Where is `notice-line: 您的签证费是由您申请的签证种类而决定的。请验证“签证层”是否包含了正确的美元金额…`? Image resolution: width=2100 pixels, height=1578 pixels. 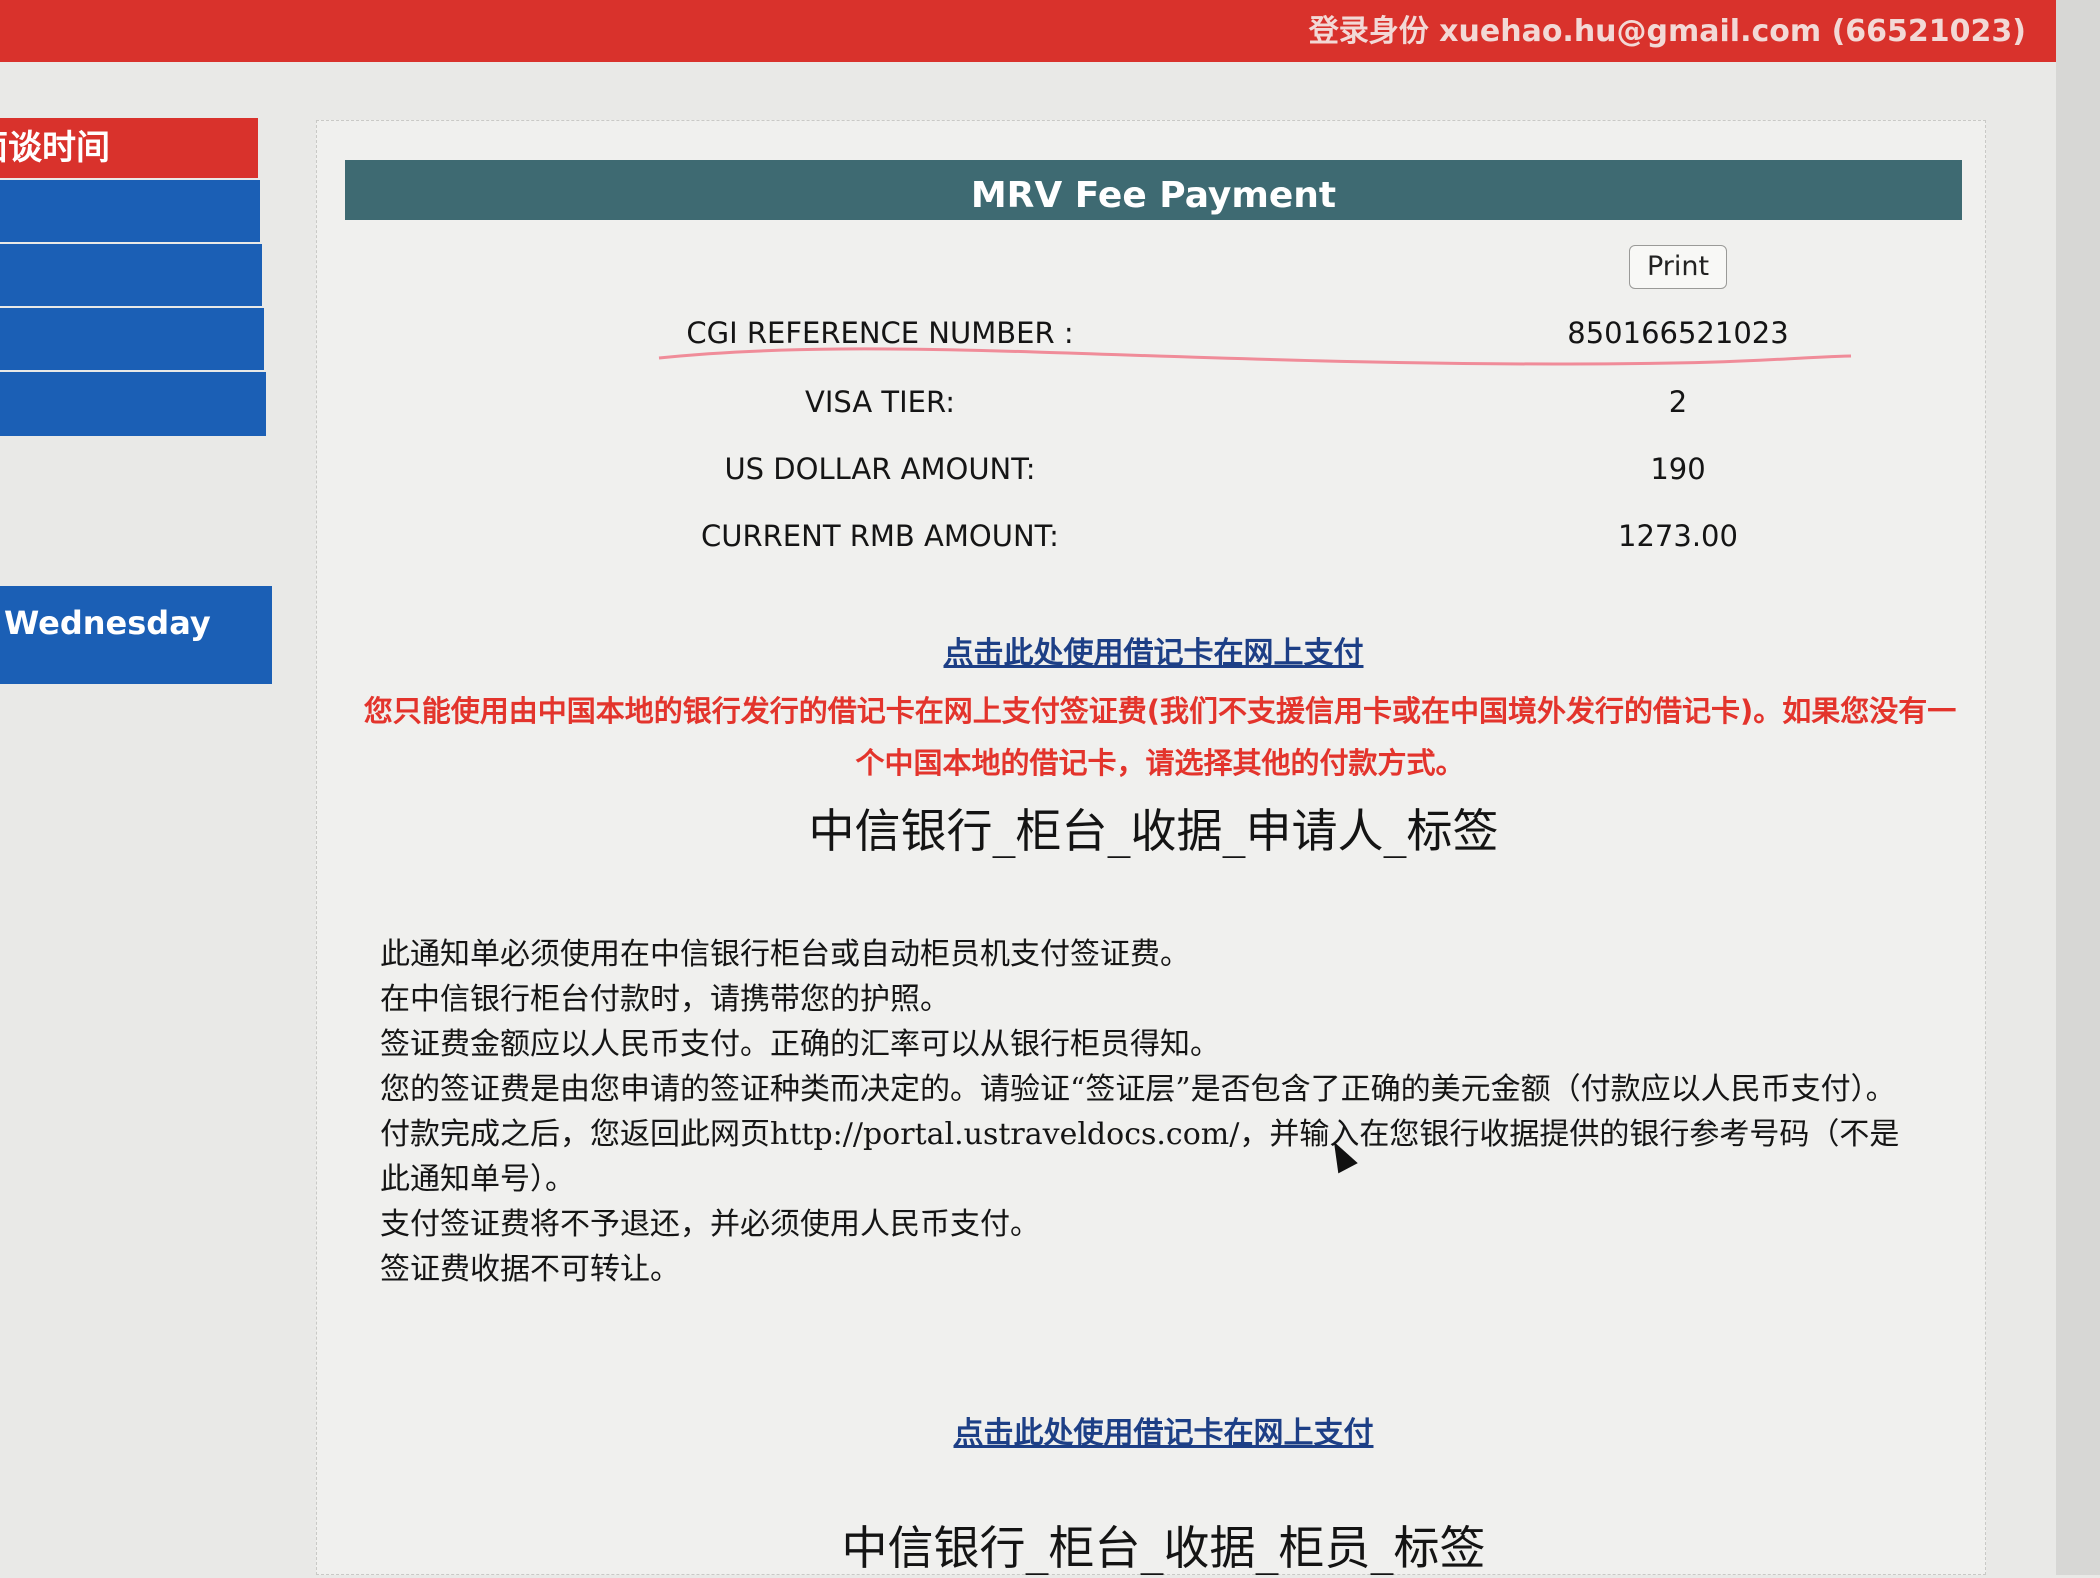
notice-line: 您的签证费是由您申请的签证种类而决定的。请验证“签证层”是否包含了正确的美元金额… is located at coordinates (1138, 1089).